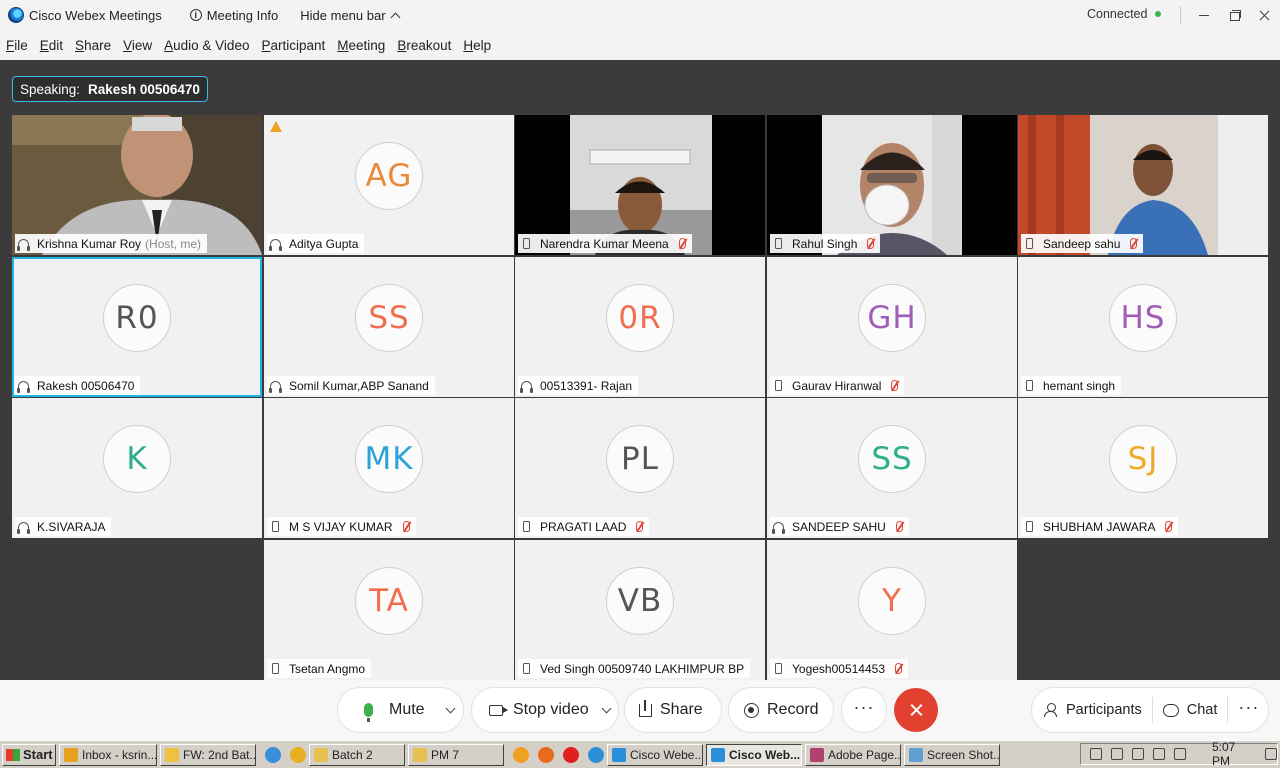  I want to click on record-label: Record, so click(793, 709).